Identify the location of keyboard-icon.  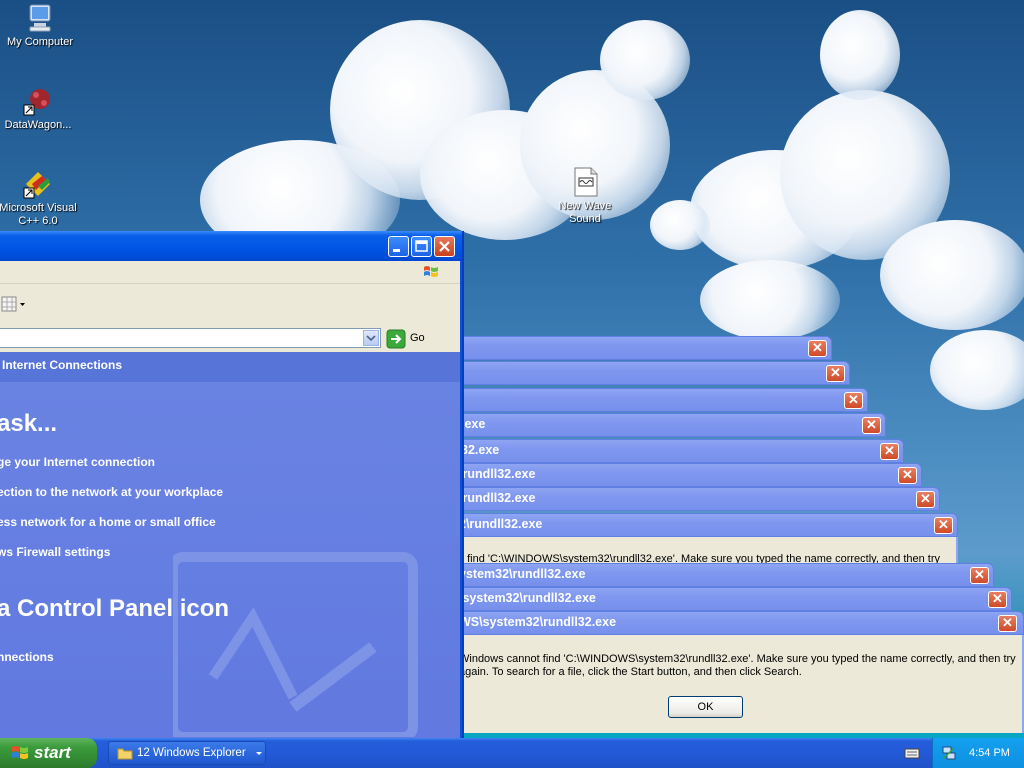
(912, 753).